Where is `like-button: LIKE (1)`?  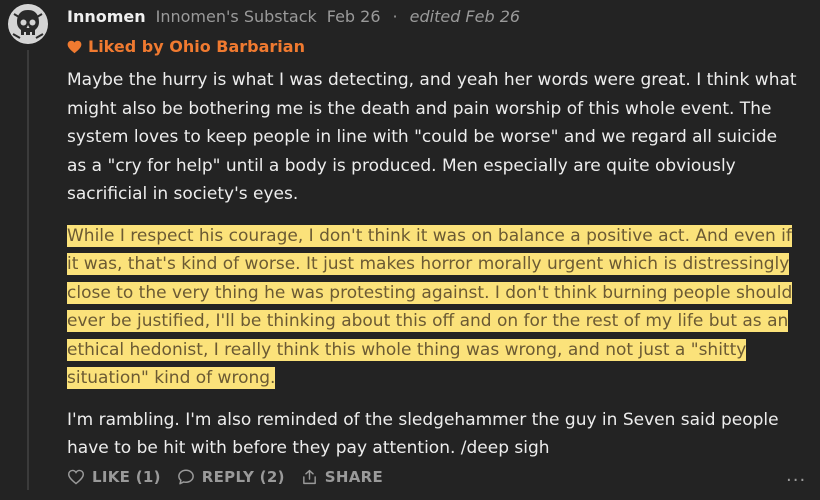 like-button: LIKE (1) is located at coordinates (114, 477).